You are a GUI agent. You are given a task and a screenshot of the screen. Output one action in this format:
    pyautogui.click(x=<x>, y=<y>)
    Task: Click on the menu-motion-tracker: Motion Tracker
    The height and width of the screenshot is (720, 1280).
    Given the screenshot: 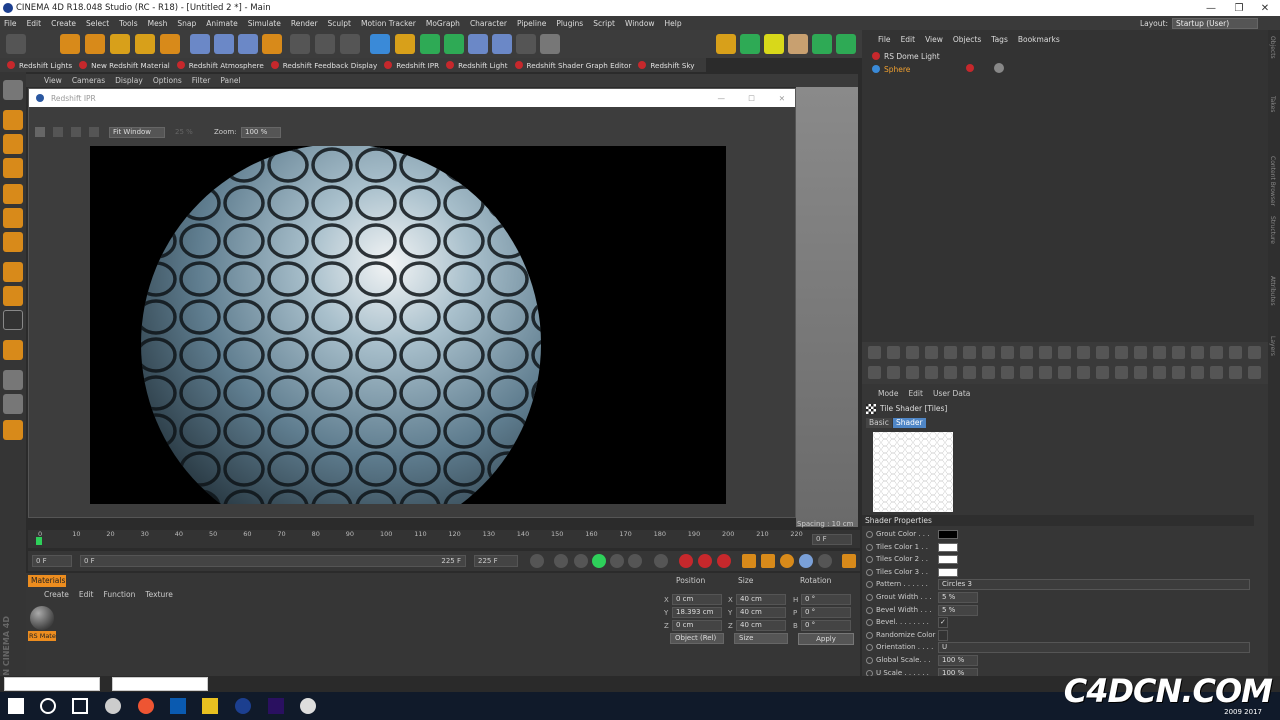 What is the action you would take?
    pyautogui.click(x=388, y=23)
    